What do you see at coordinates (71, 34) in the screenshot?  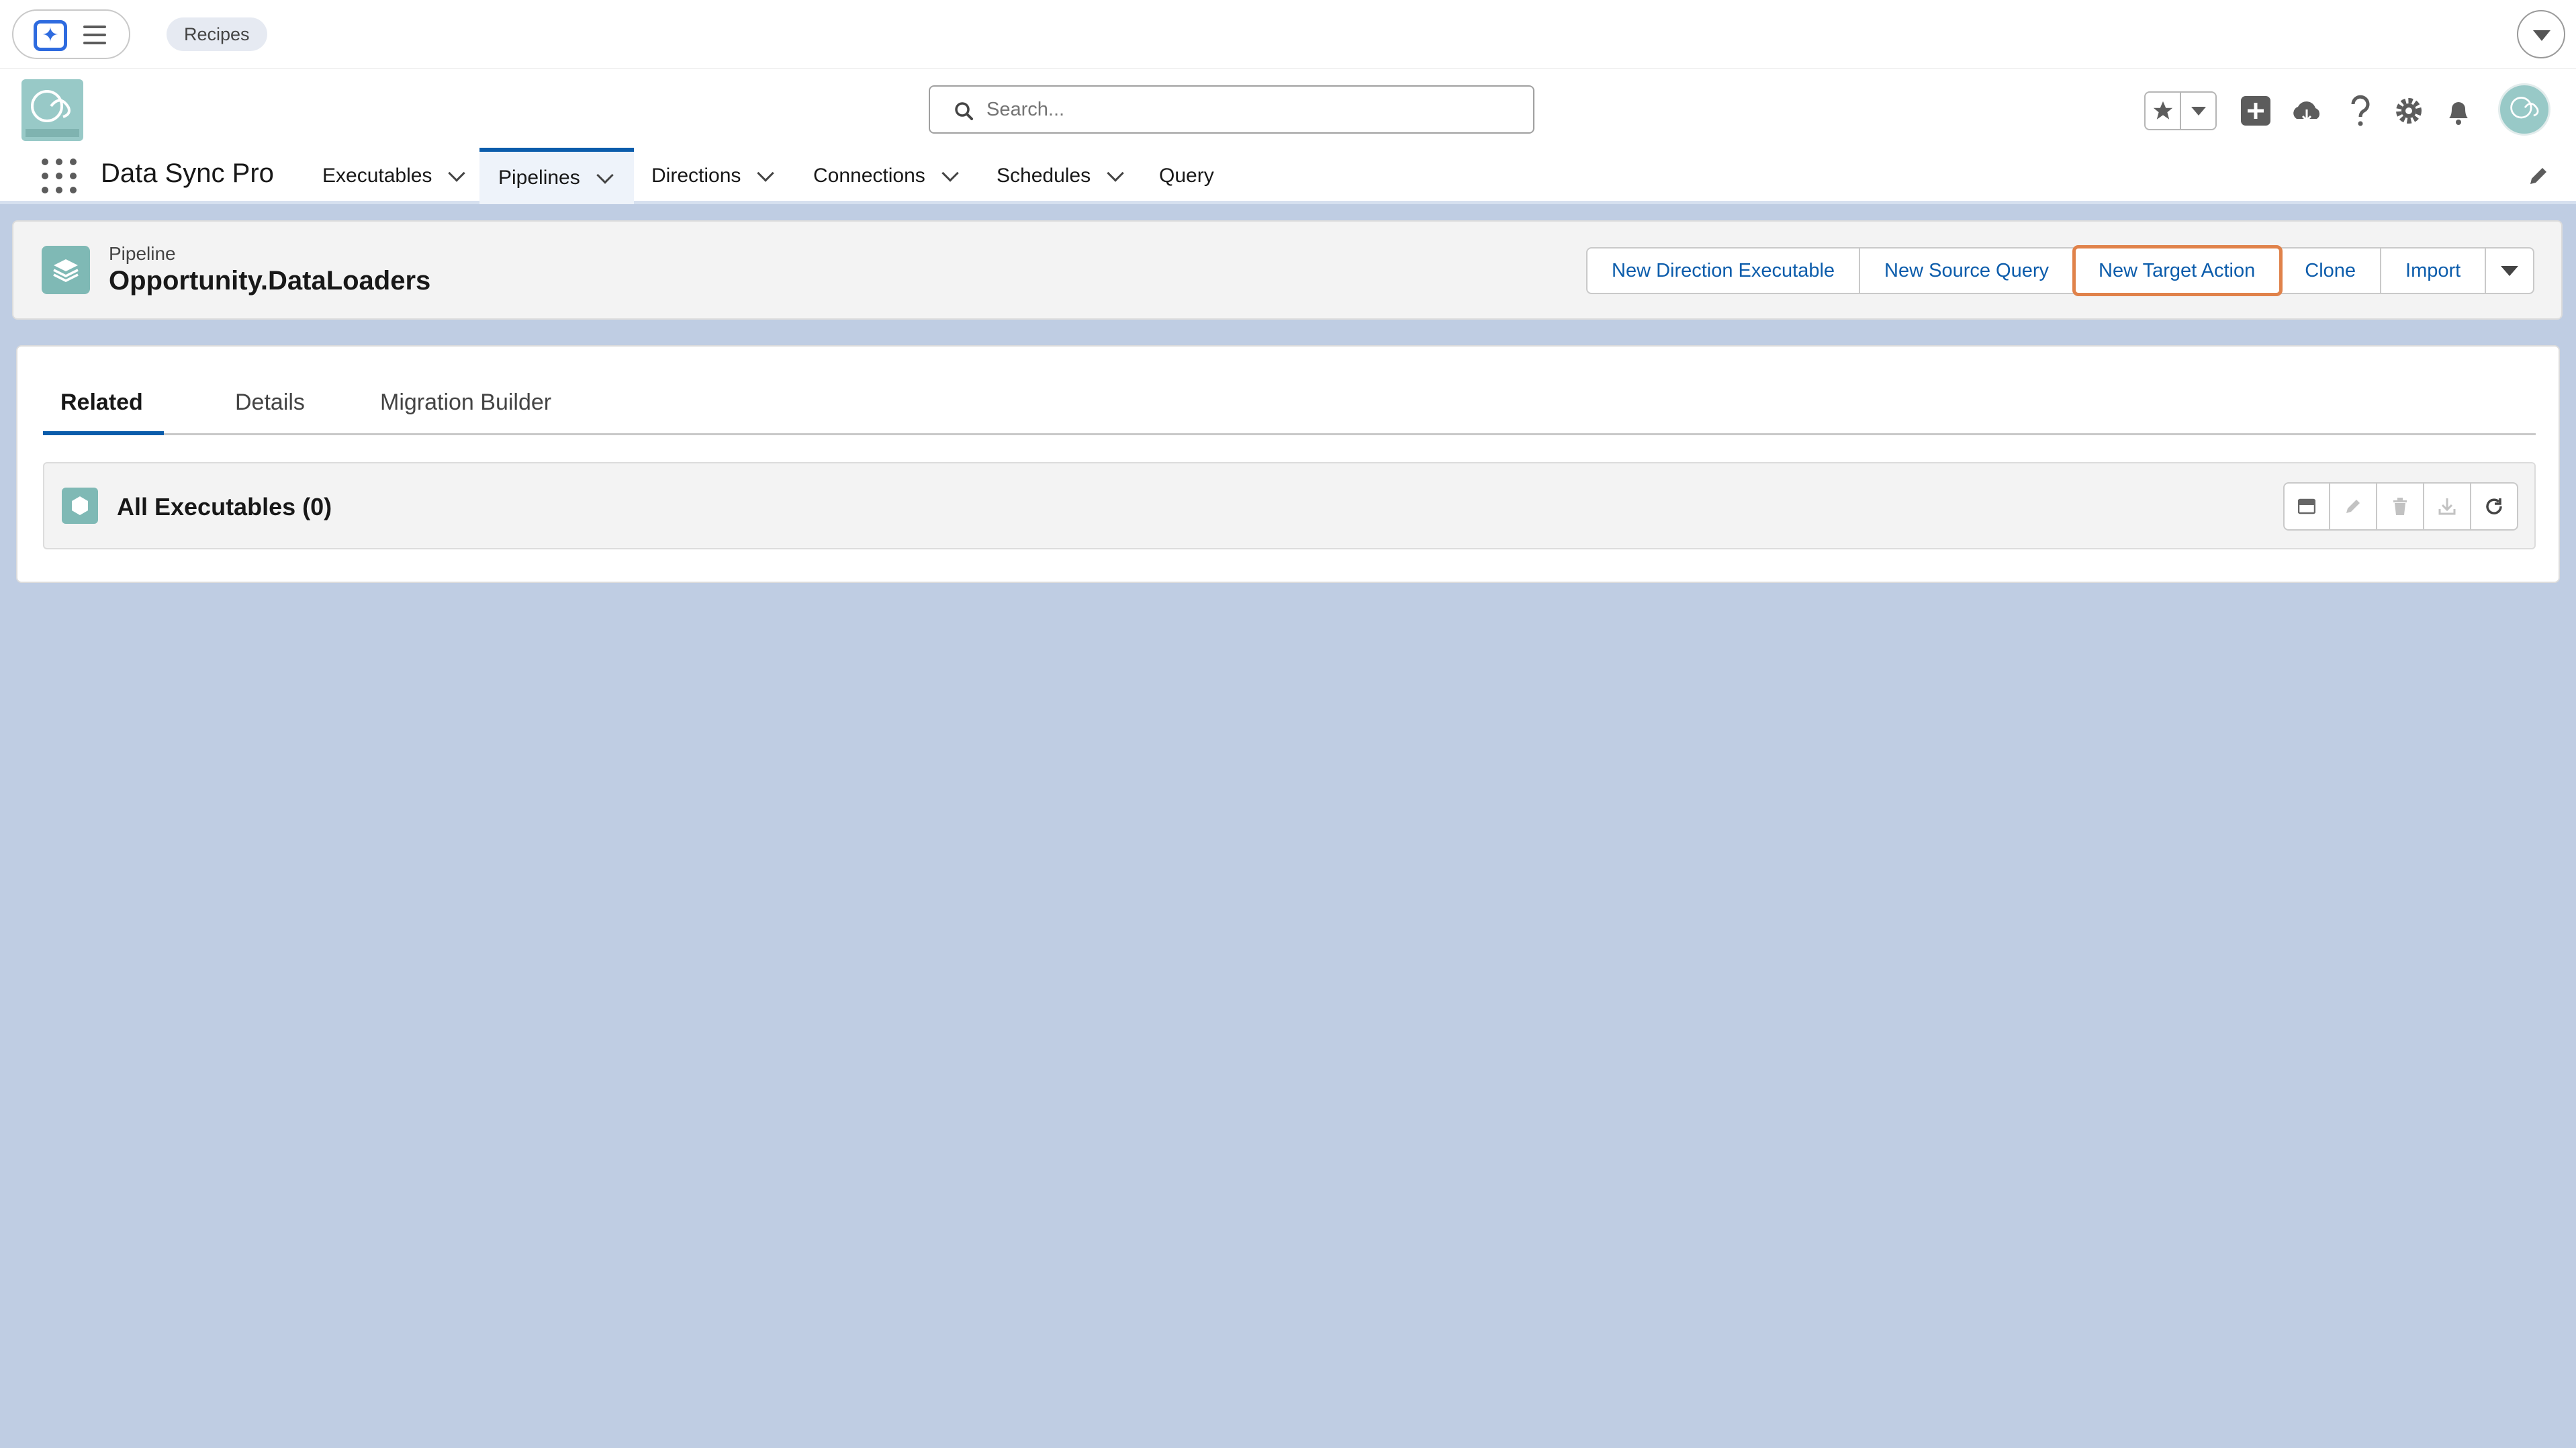 I see `app-launcher-toggle: ✦` at bounding box center [71, 34].